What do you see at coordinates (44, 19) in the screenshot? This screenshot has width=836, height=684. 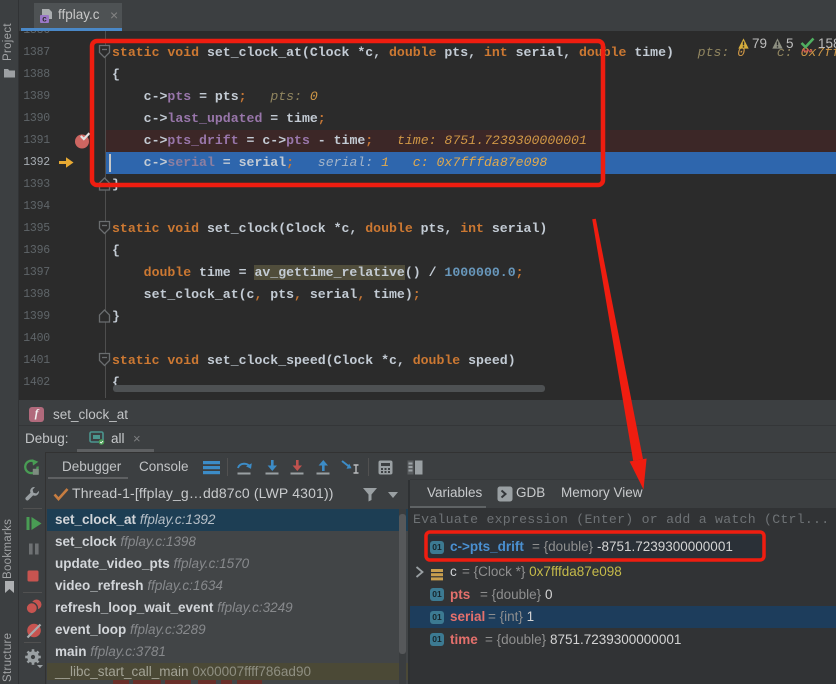 I see `svg-text: c` at bounding box center [44, 19].